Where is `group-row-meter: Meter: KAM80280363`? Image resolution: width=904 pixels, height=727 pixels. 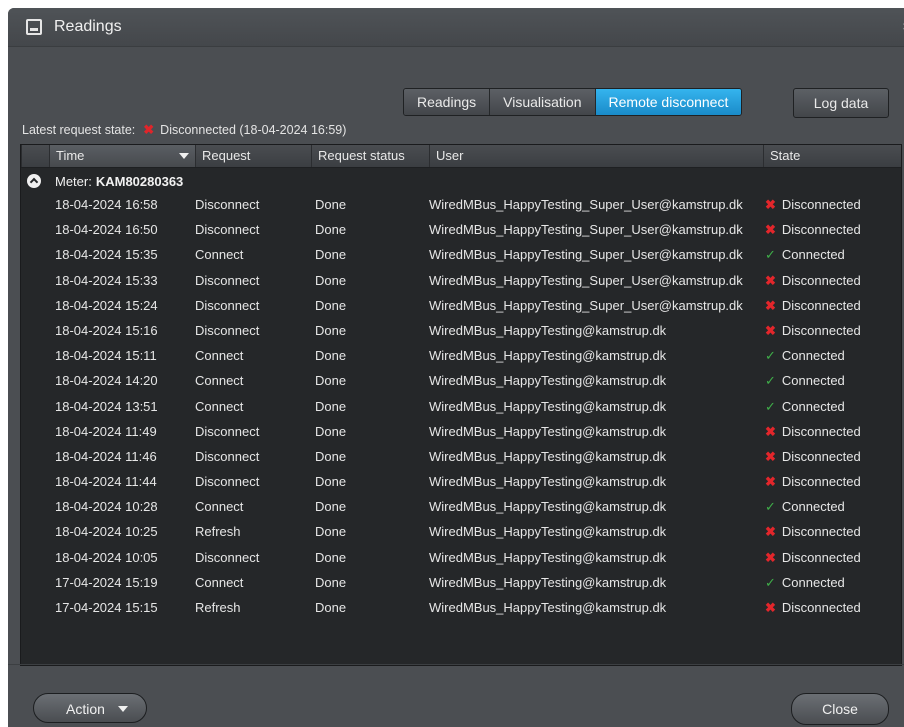 group-row-meter: Meter: KAM80280363 is located at coordinates (102, 181).